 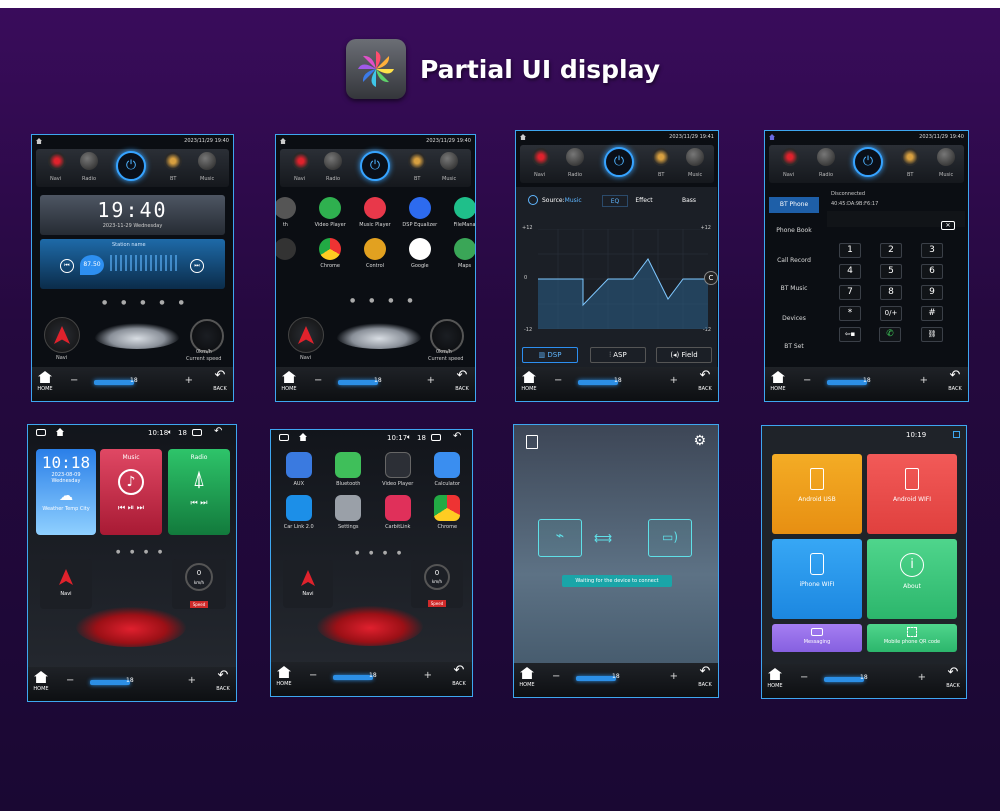 What do you see at coordinates (932, 292) in the screenshot?
I see `dial-key: 9` at bounding box center [932, 292].